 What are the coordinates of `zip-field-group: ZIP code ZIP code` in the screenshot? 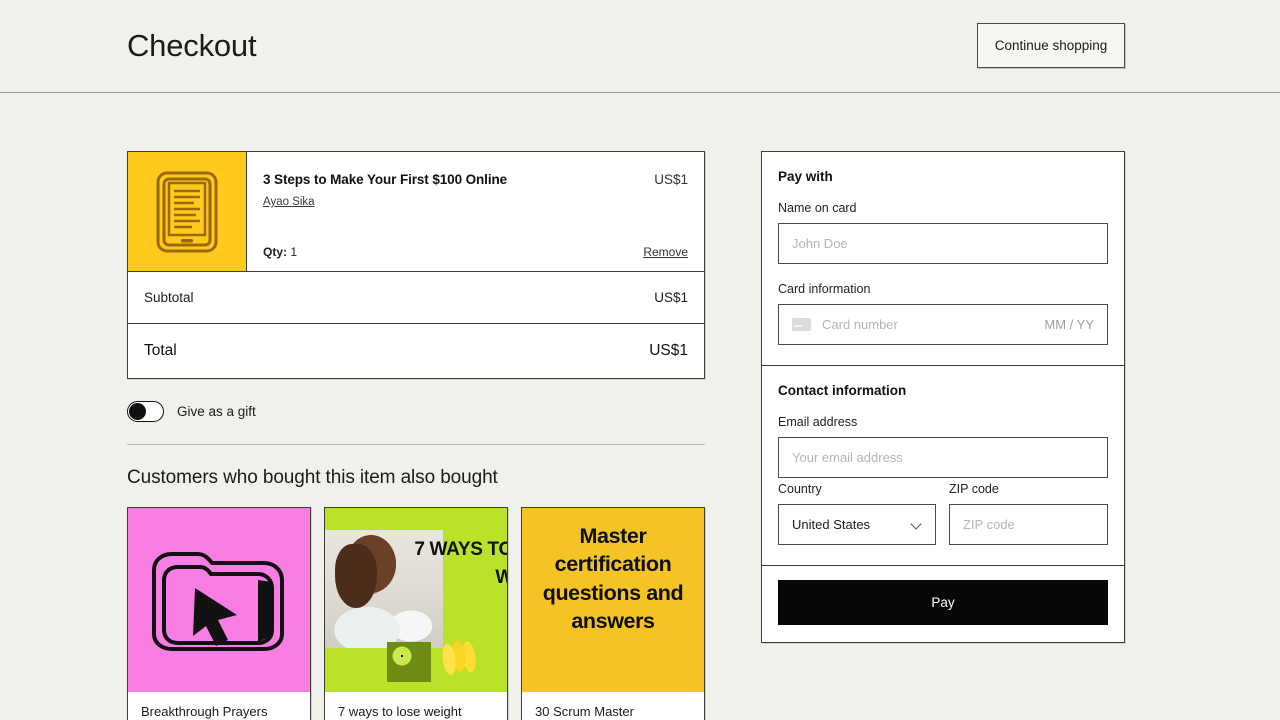 It's located at (1028, 513).